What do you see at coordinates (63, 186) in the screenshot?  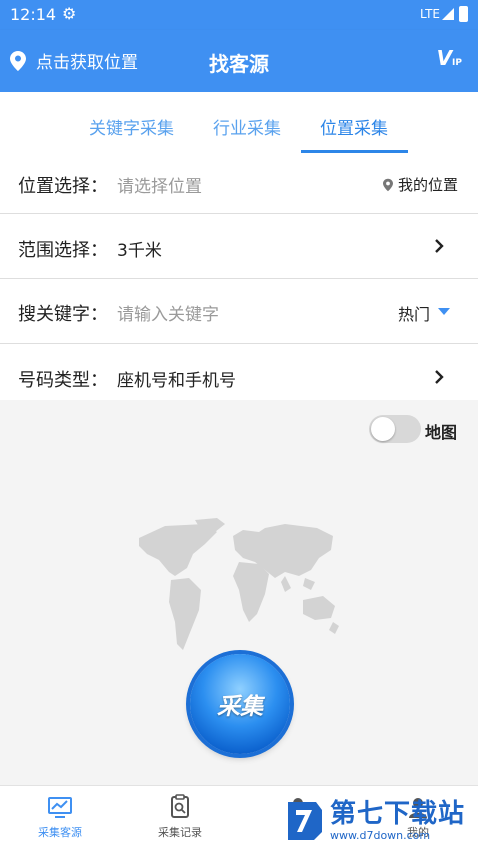 I see `location-select-label: 位置选择：` at bounding box center [63, 186].